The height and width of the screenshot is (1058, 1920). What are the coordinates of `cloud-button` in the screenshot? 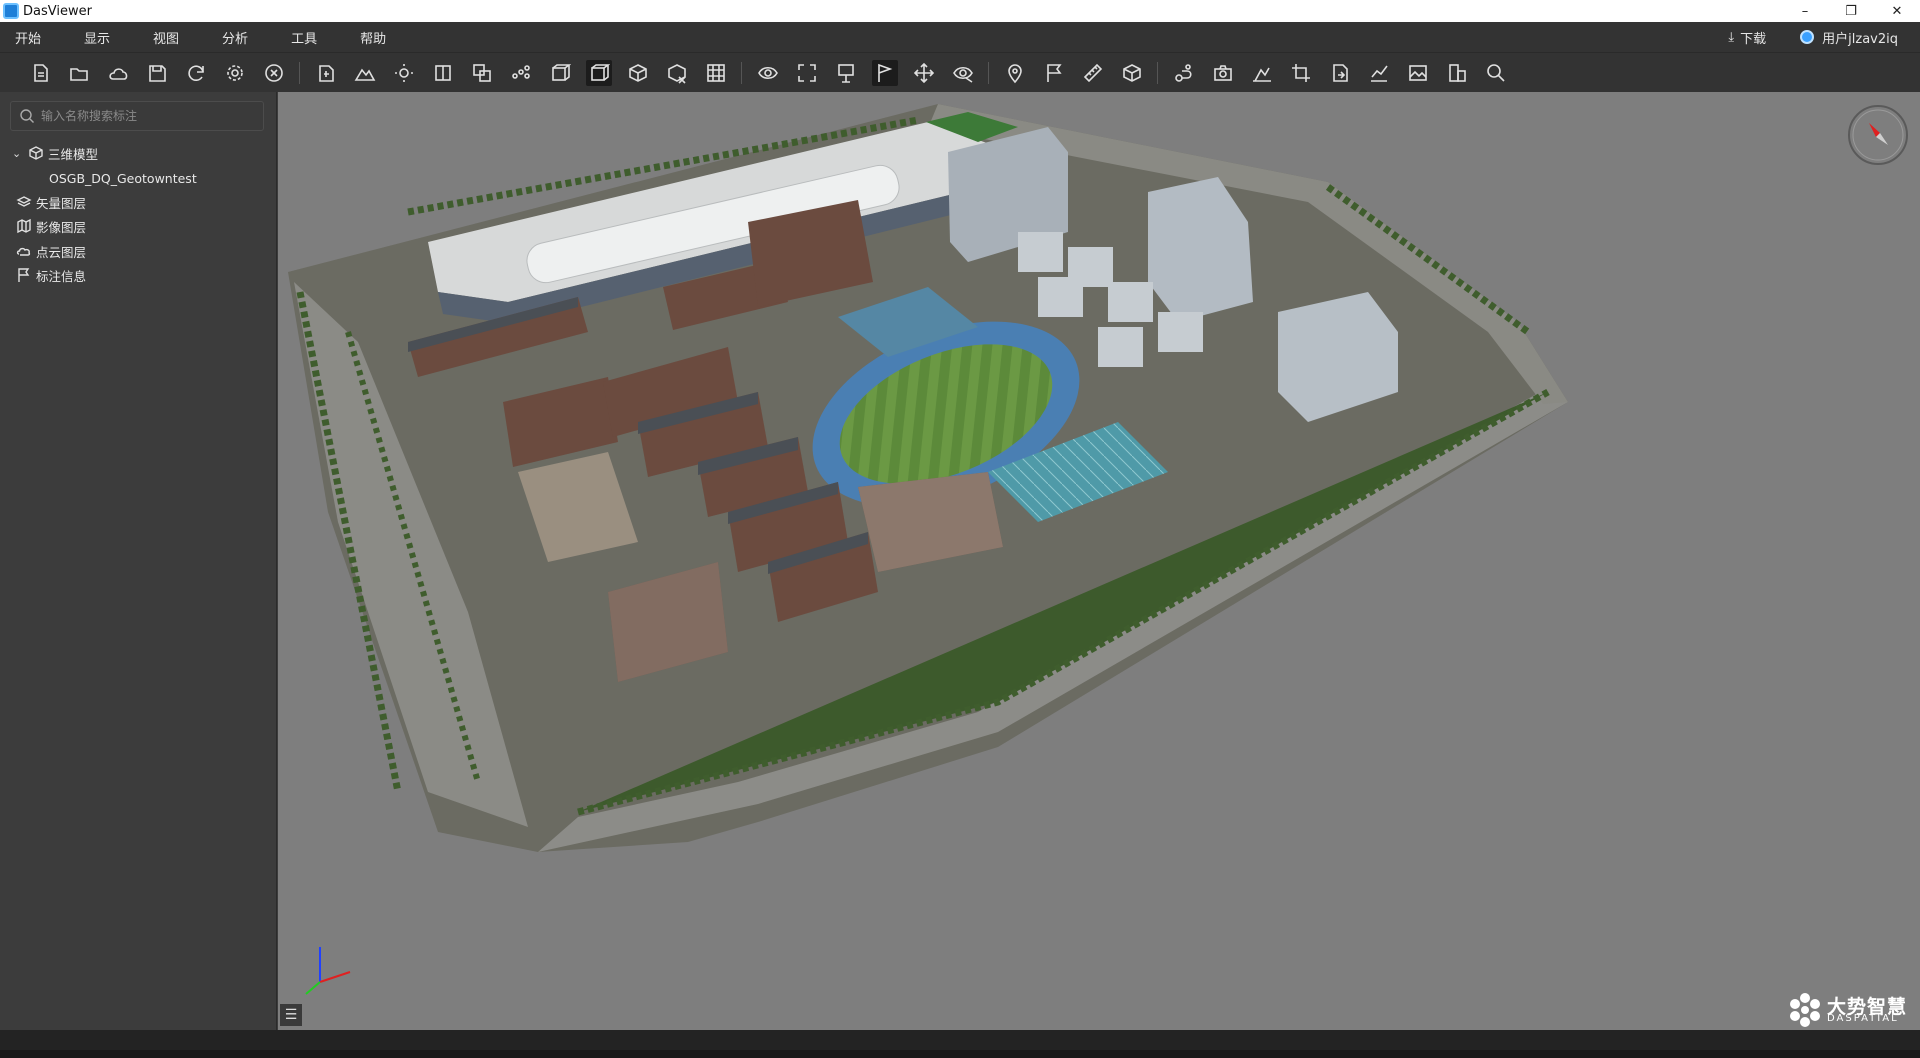 It's located at (118, 73).